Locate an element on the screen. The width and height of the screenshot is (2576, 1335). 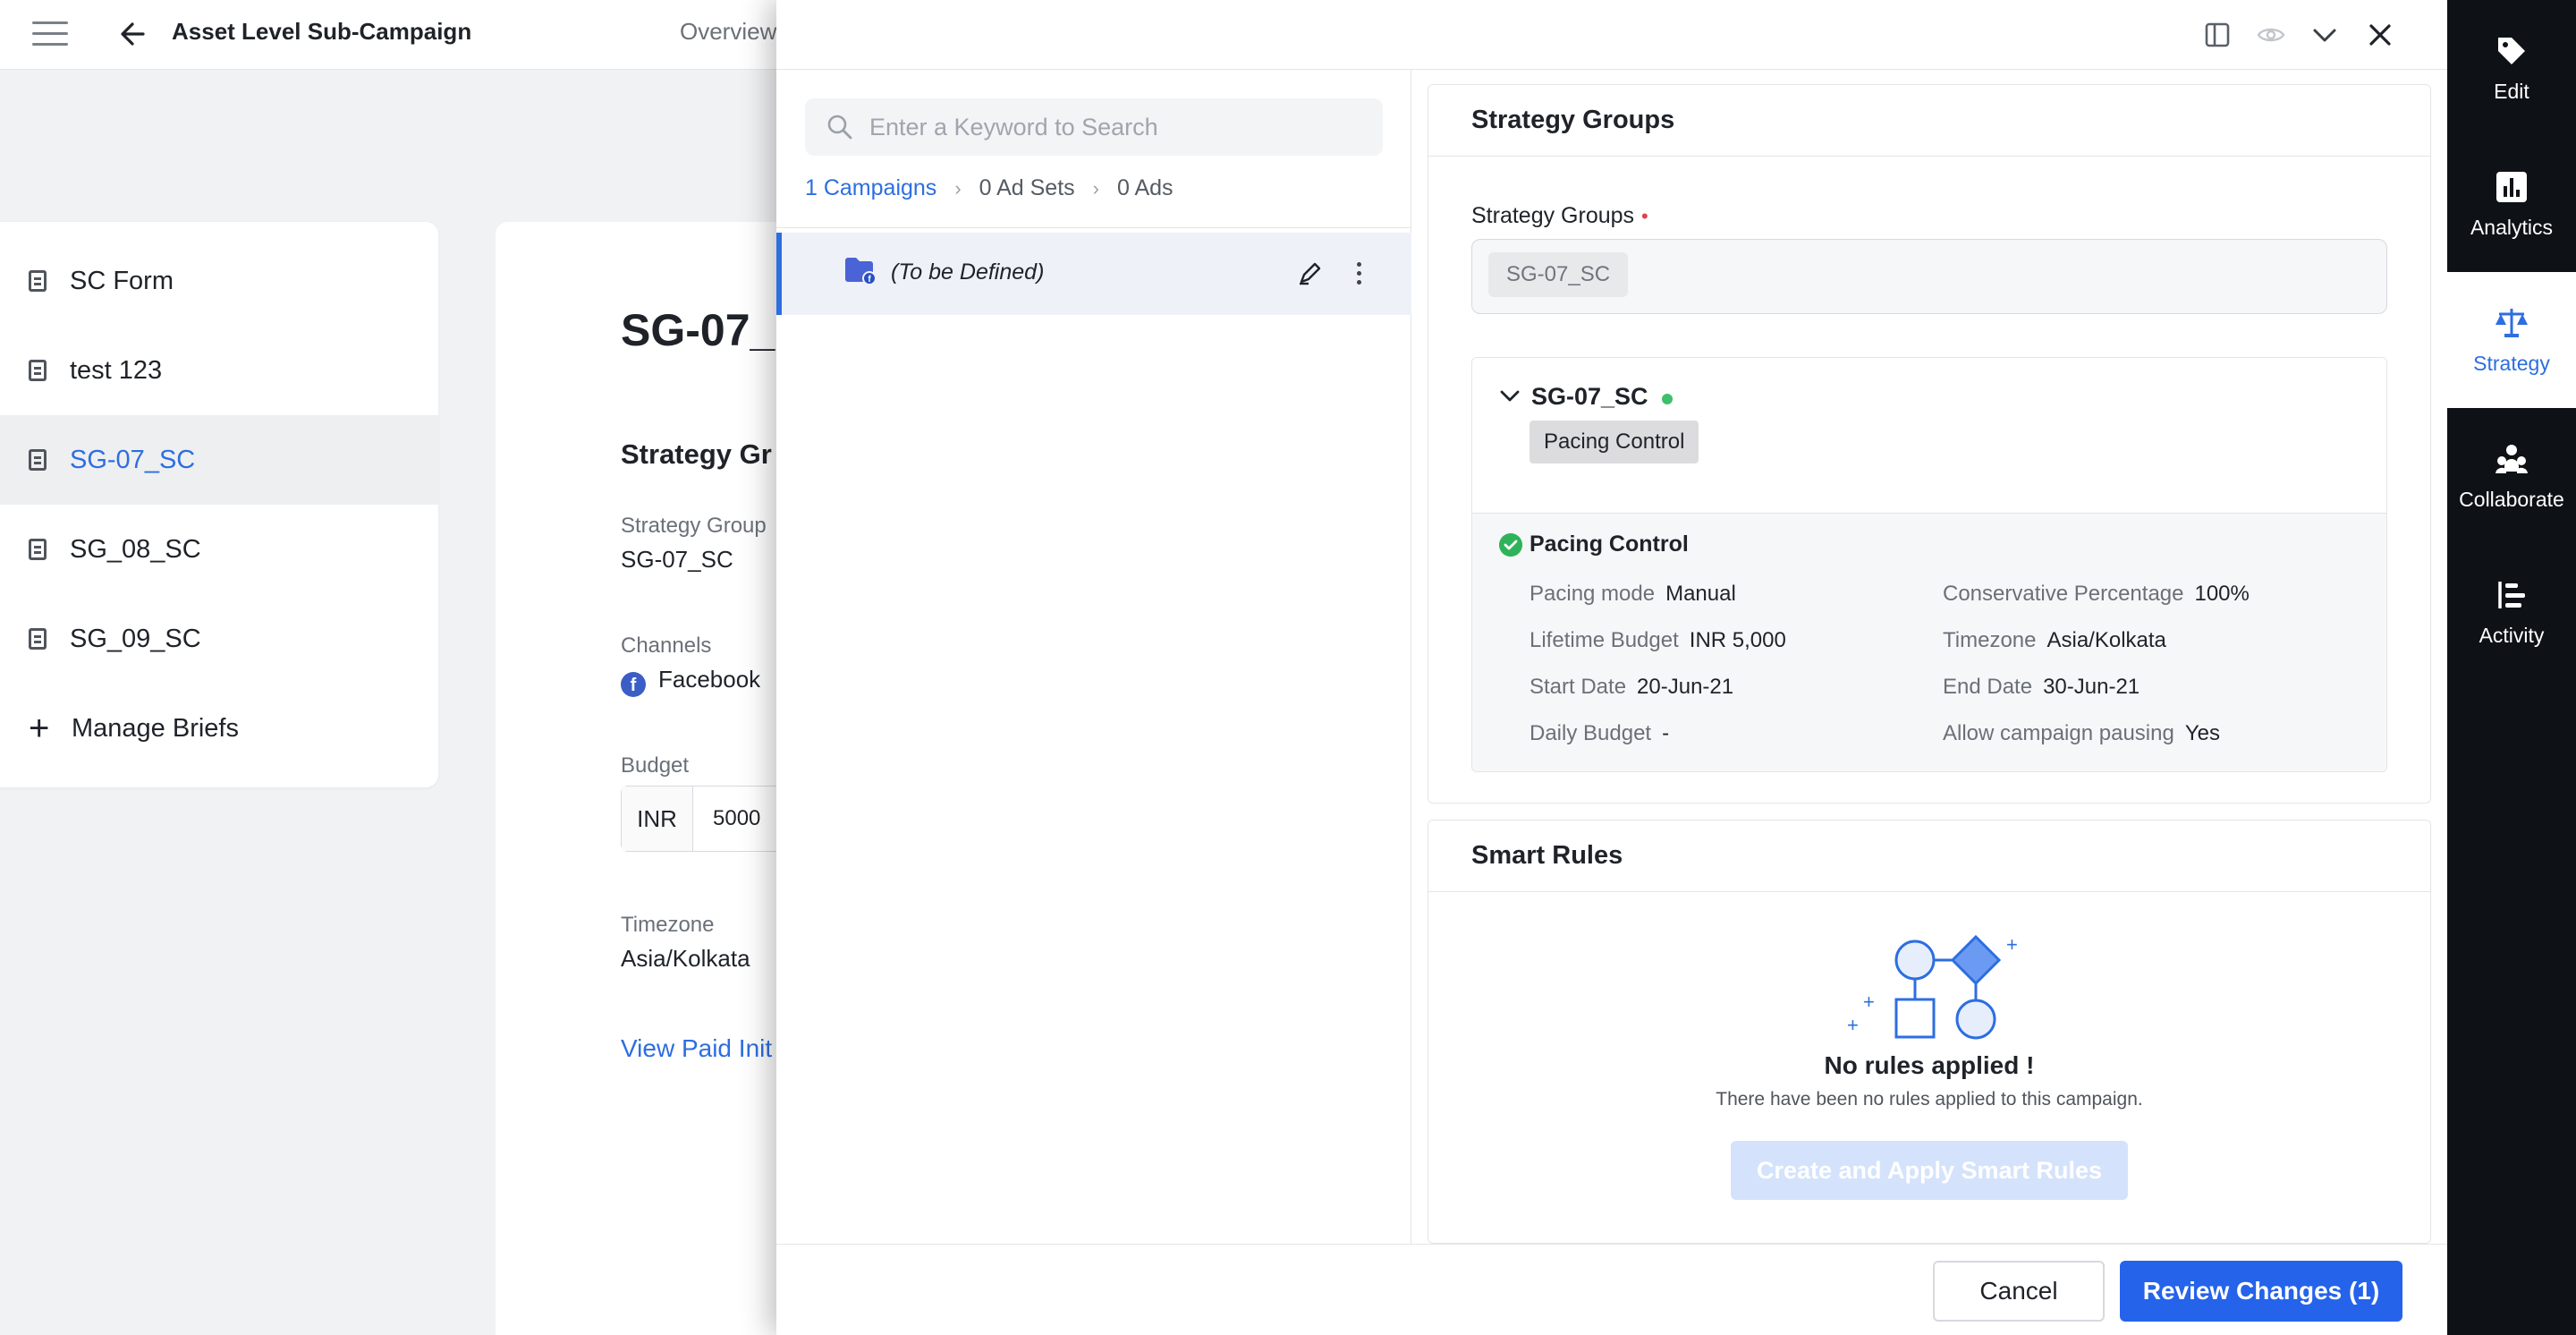
keyword-search is located at coordinates (1094, 127).